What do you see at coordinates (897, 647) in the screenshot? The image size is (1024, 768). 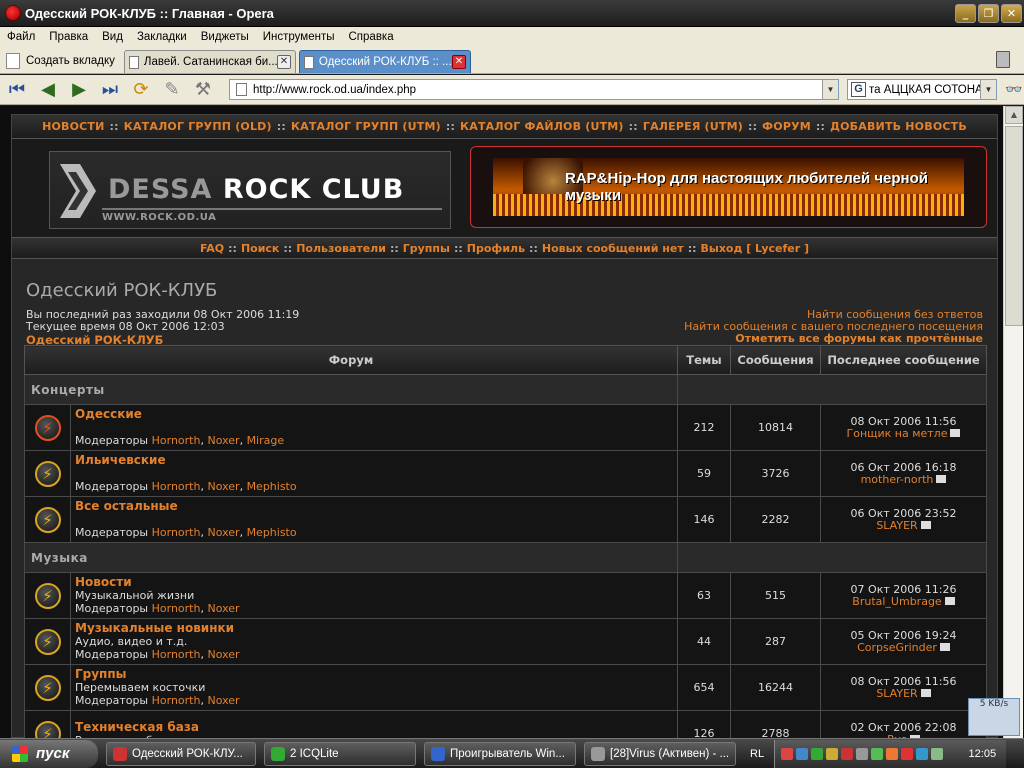 I see `last-post-user: CorpseGrinder` at bounding box center [897, 647].